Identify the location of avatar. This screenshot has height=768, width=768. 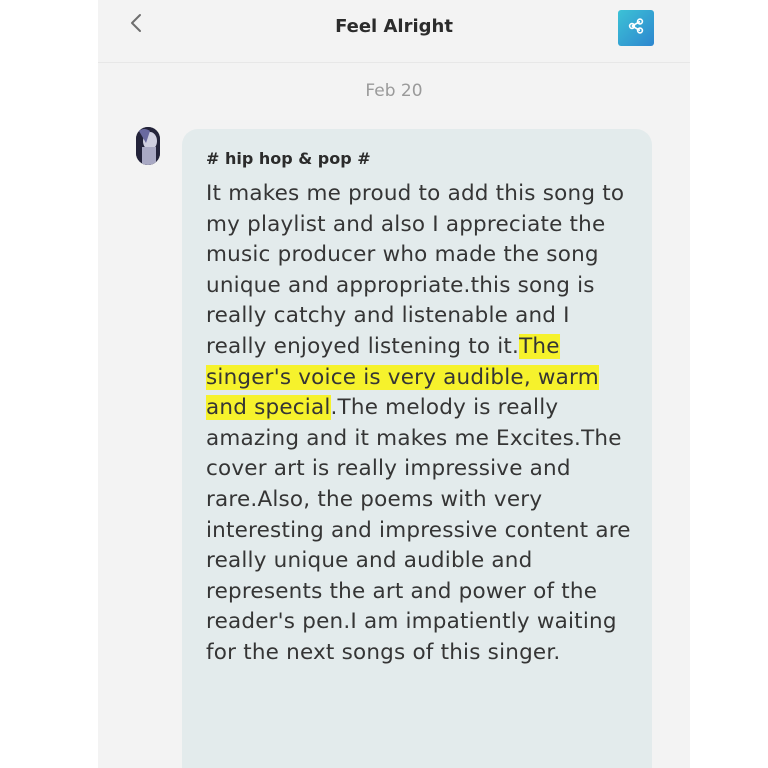
(148, 146).